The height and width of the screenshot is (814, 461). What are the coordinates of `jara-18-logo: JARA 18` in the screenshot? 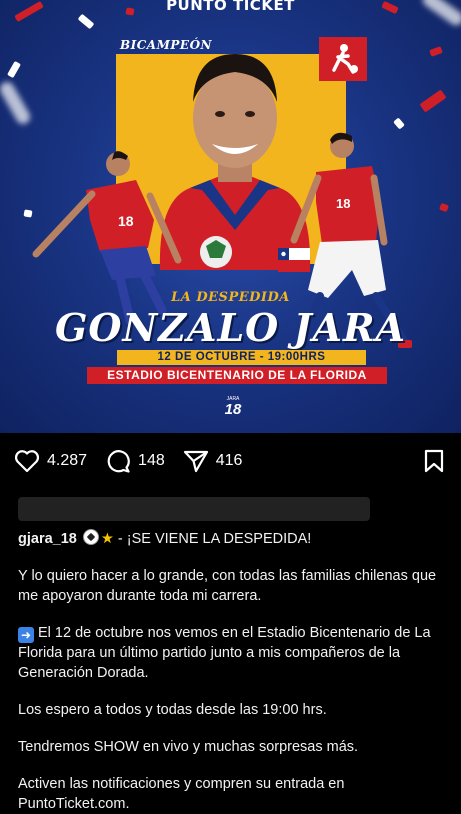 It's located at (233, 408).